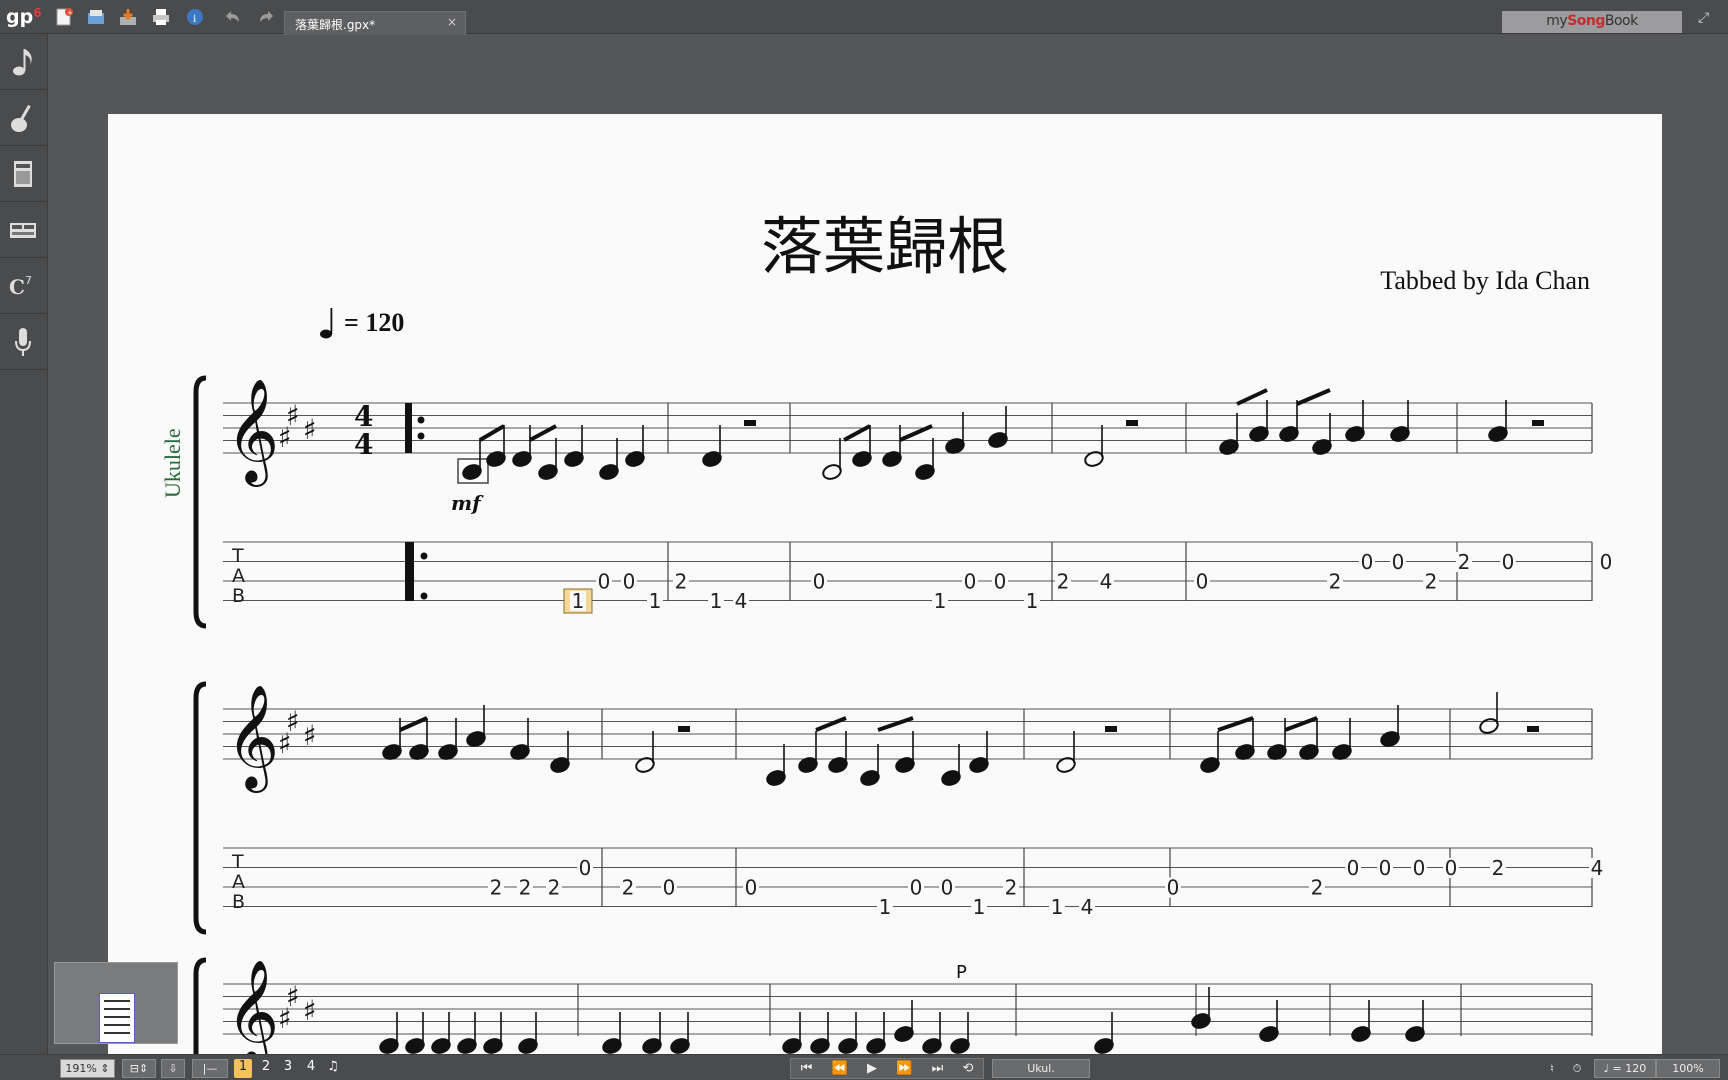 The width and height of the screenshot is (1728, 1080). I want to click on play-icon: ▶, so click(872, 1068).